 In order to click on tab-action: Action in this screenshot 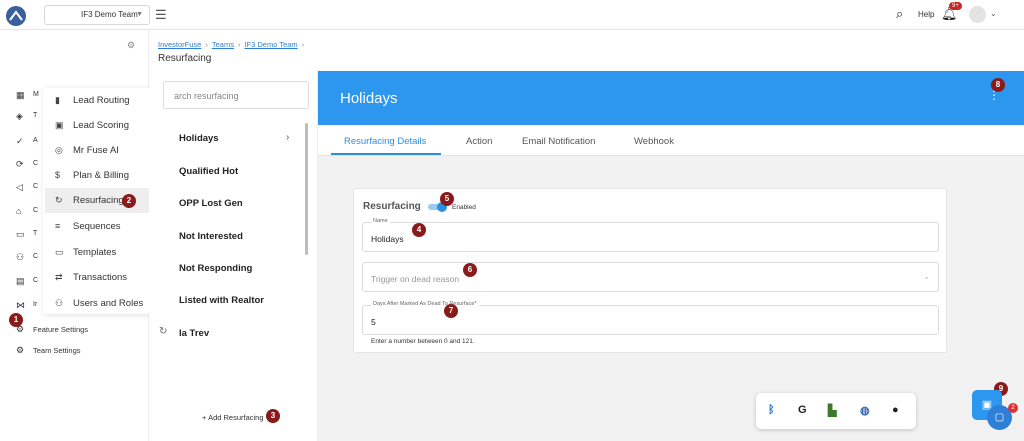, I will do `click(479, 141)`.